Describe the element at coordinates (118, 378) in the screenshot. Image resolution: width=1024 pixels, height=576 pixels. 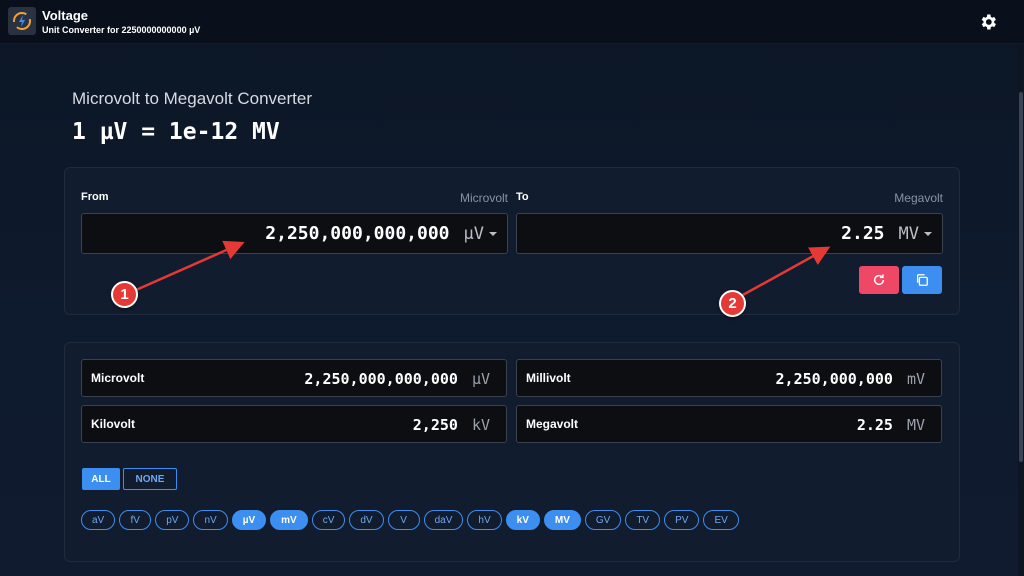
I see `result-unit-name: Microvolt` at that location.